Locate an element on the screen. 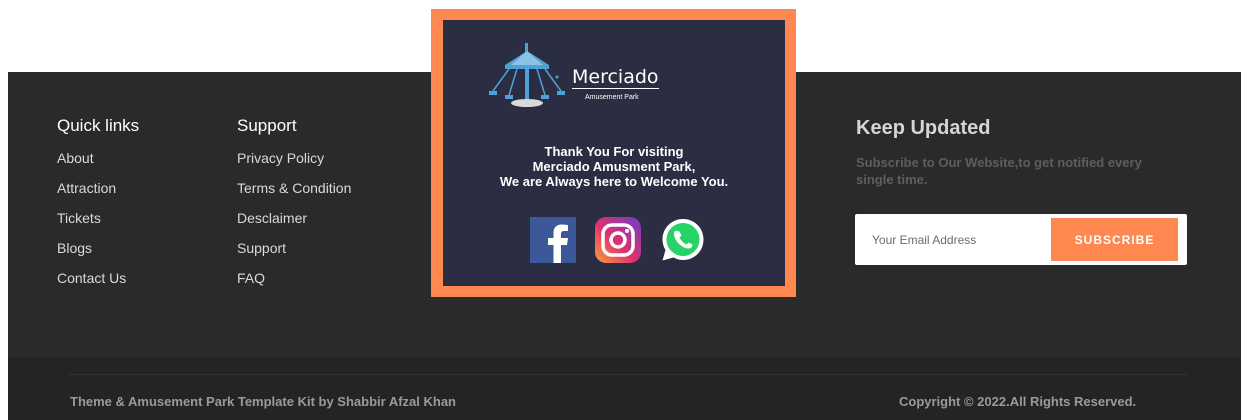 The width and height of the screenshot is (1241, 420). footer-link-disclaimer: Desclaimer is located at coordinates (272, 218).